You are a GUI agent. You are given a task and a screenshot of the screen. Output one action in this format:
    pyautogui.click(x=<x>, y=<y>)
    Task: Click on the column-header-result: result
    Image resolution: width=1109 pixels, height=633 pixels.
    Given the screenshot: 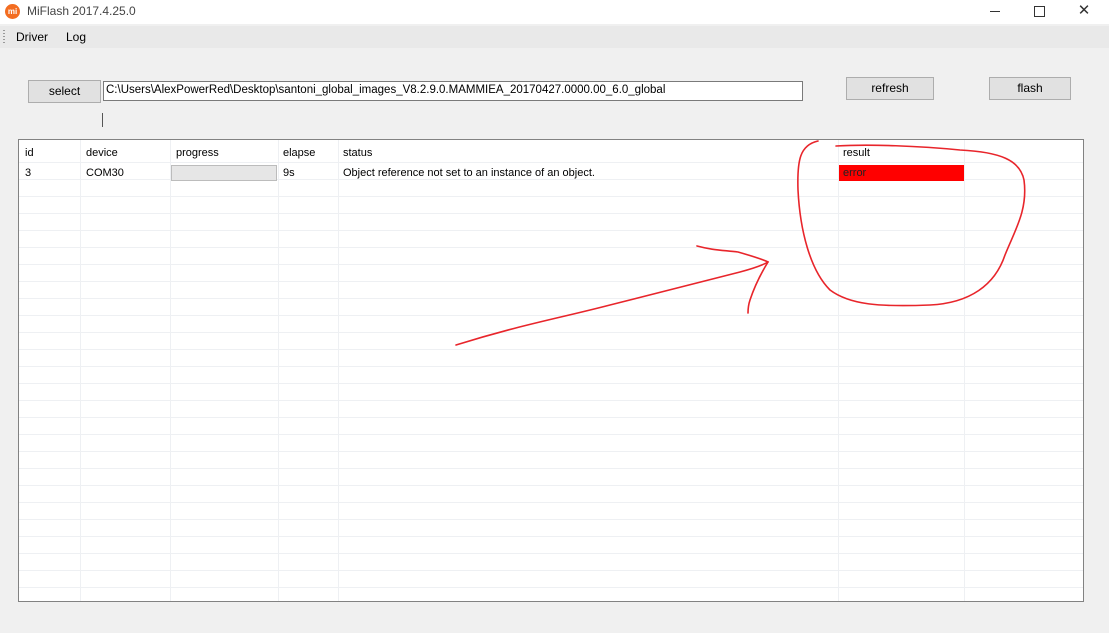 What is the action you would take?
    pyautogui.click(x=856, y=153)
    